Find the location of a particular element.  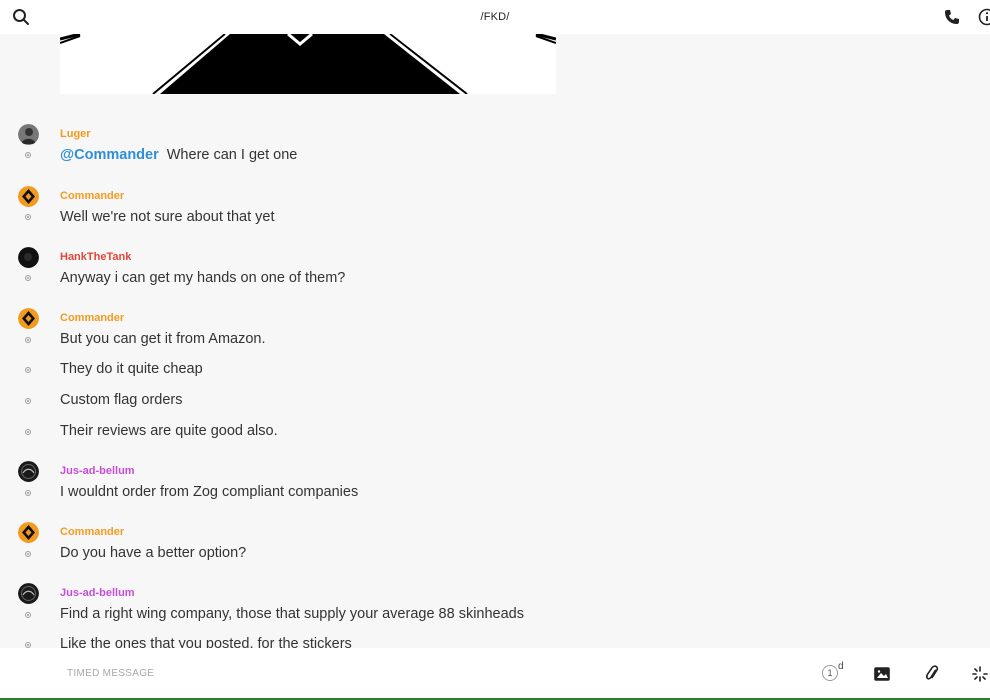

paperclip-icon is located at coordinates (932, 674).